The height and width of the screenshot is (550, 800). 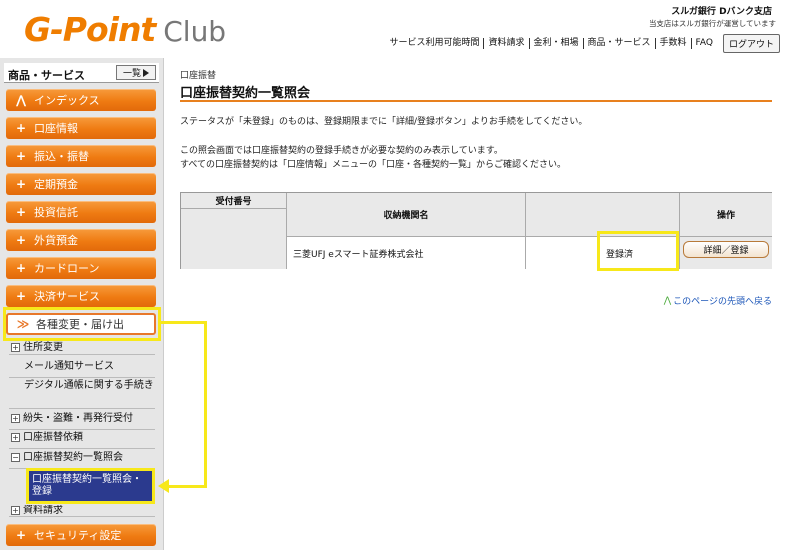 I want to click on sub-transfer-contract-list: − 口座振替契約一覧照会, so click(x=82, y=460).